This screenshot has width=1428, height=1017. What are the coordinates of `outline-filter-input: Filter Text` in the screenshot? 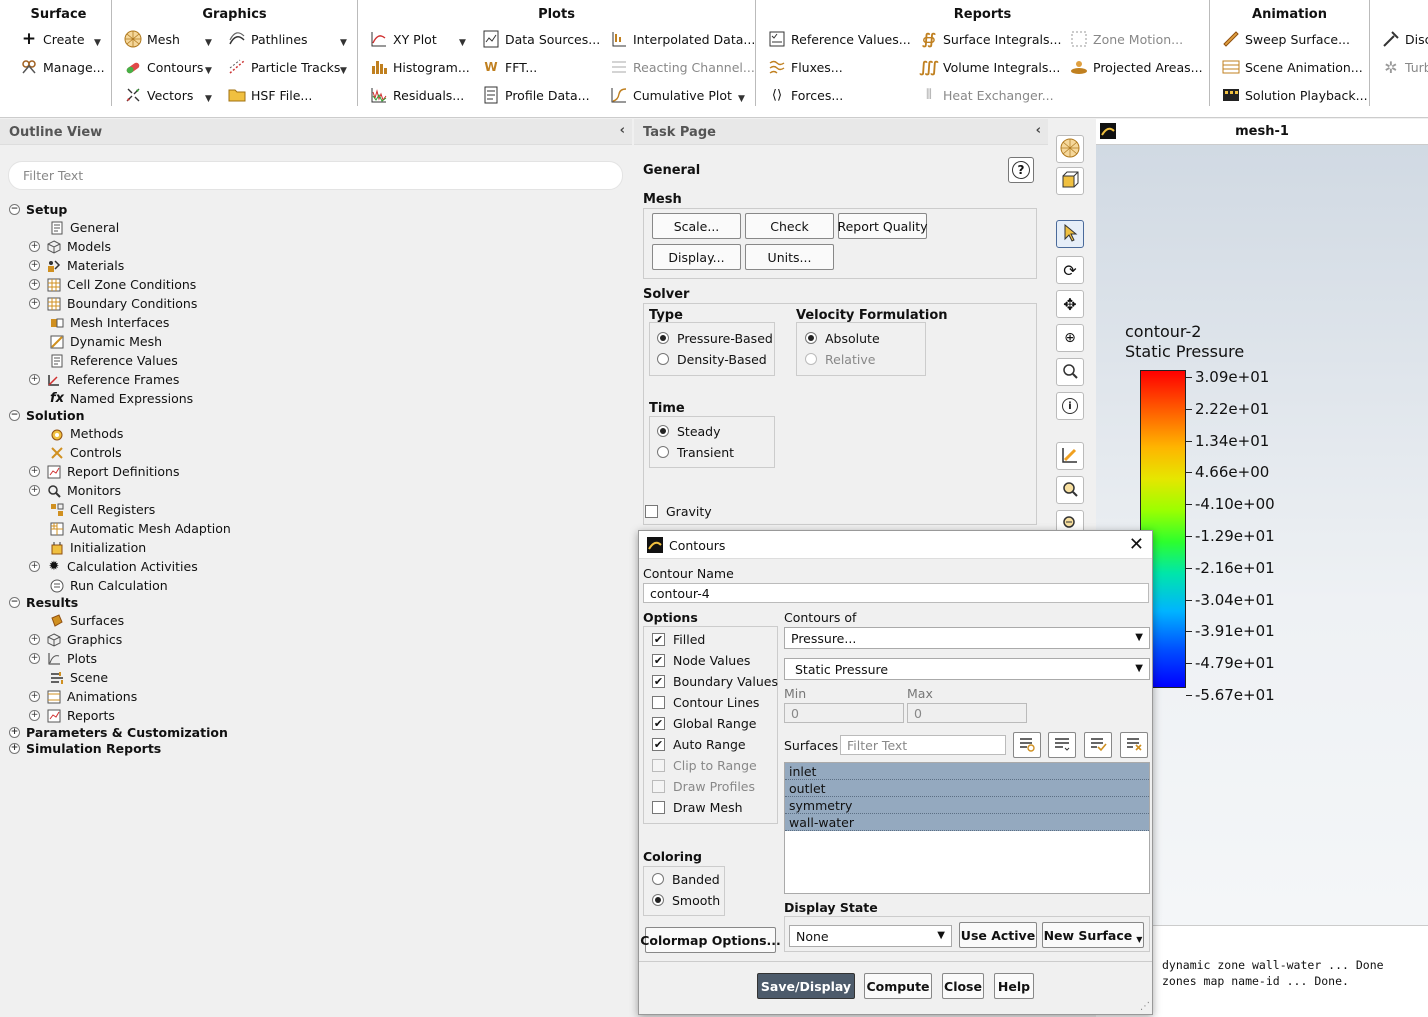 It's located at (315, 175).